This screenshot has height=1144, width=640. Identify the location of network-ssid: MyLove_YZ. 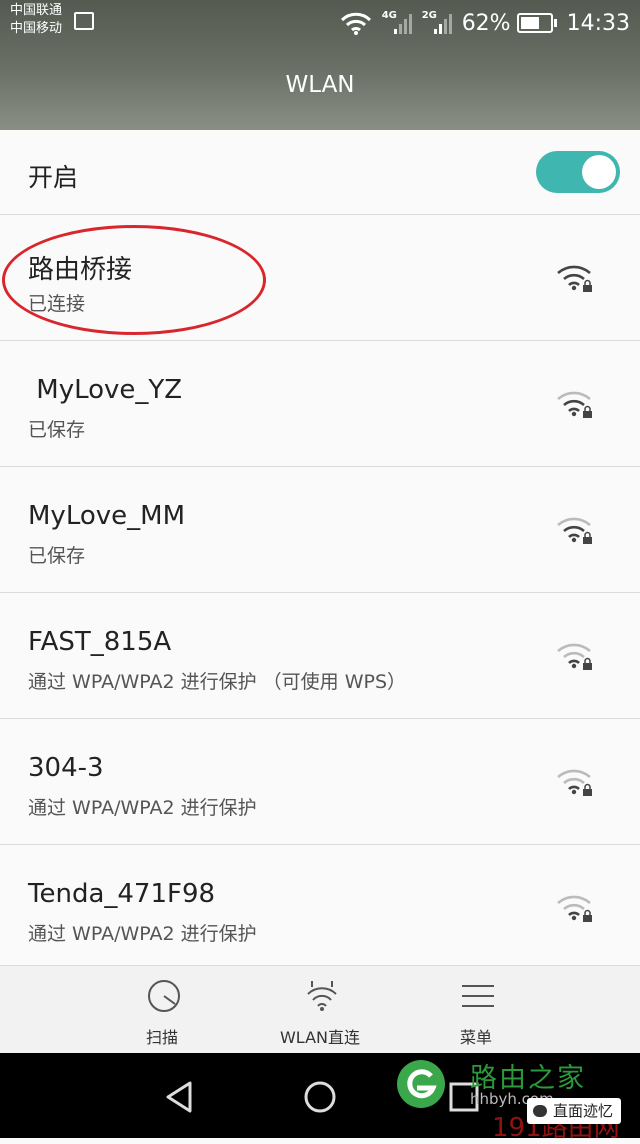
(105, 390).